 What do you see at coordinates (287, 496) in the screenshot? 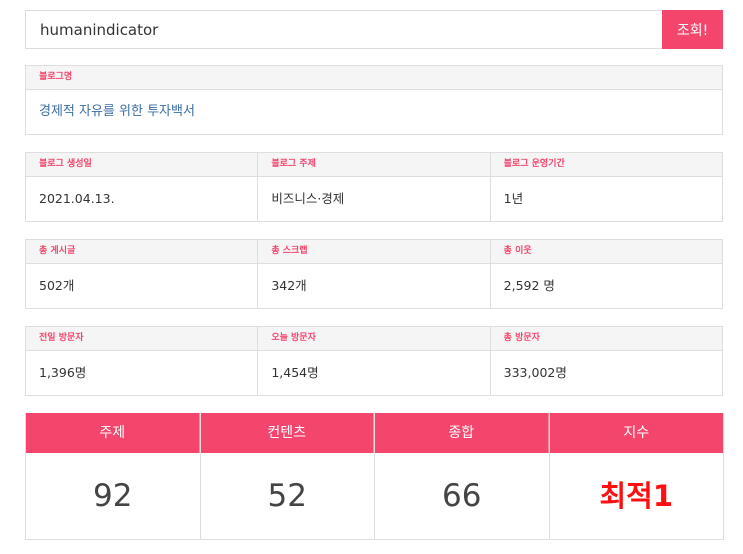
I see `content-score-value: 52` at bounding box center [287, 496].